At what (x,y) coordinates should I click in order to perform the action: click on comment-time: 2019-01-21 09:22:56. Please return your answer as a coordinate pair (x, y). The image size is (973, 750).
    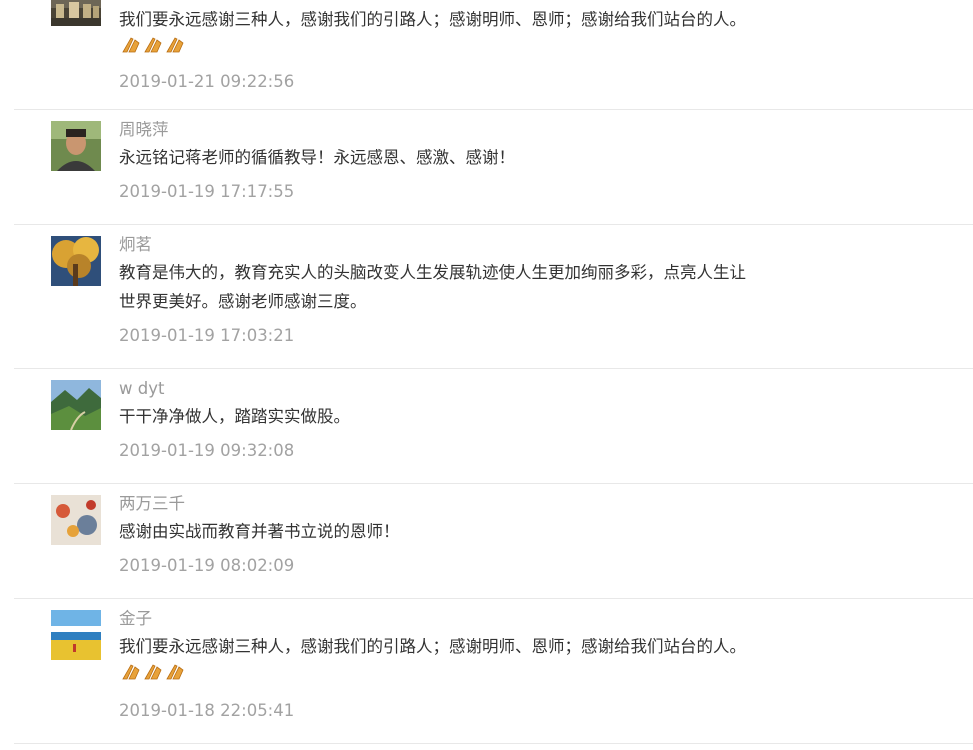
    Looking at the image, I should click on (207, 81).